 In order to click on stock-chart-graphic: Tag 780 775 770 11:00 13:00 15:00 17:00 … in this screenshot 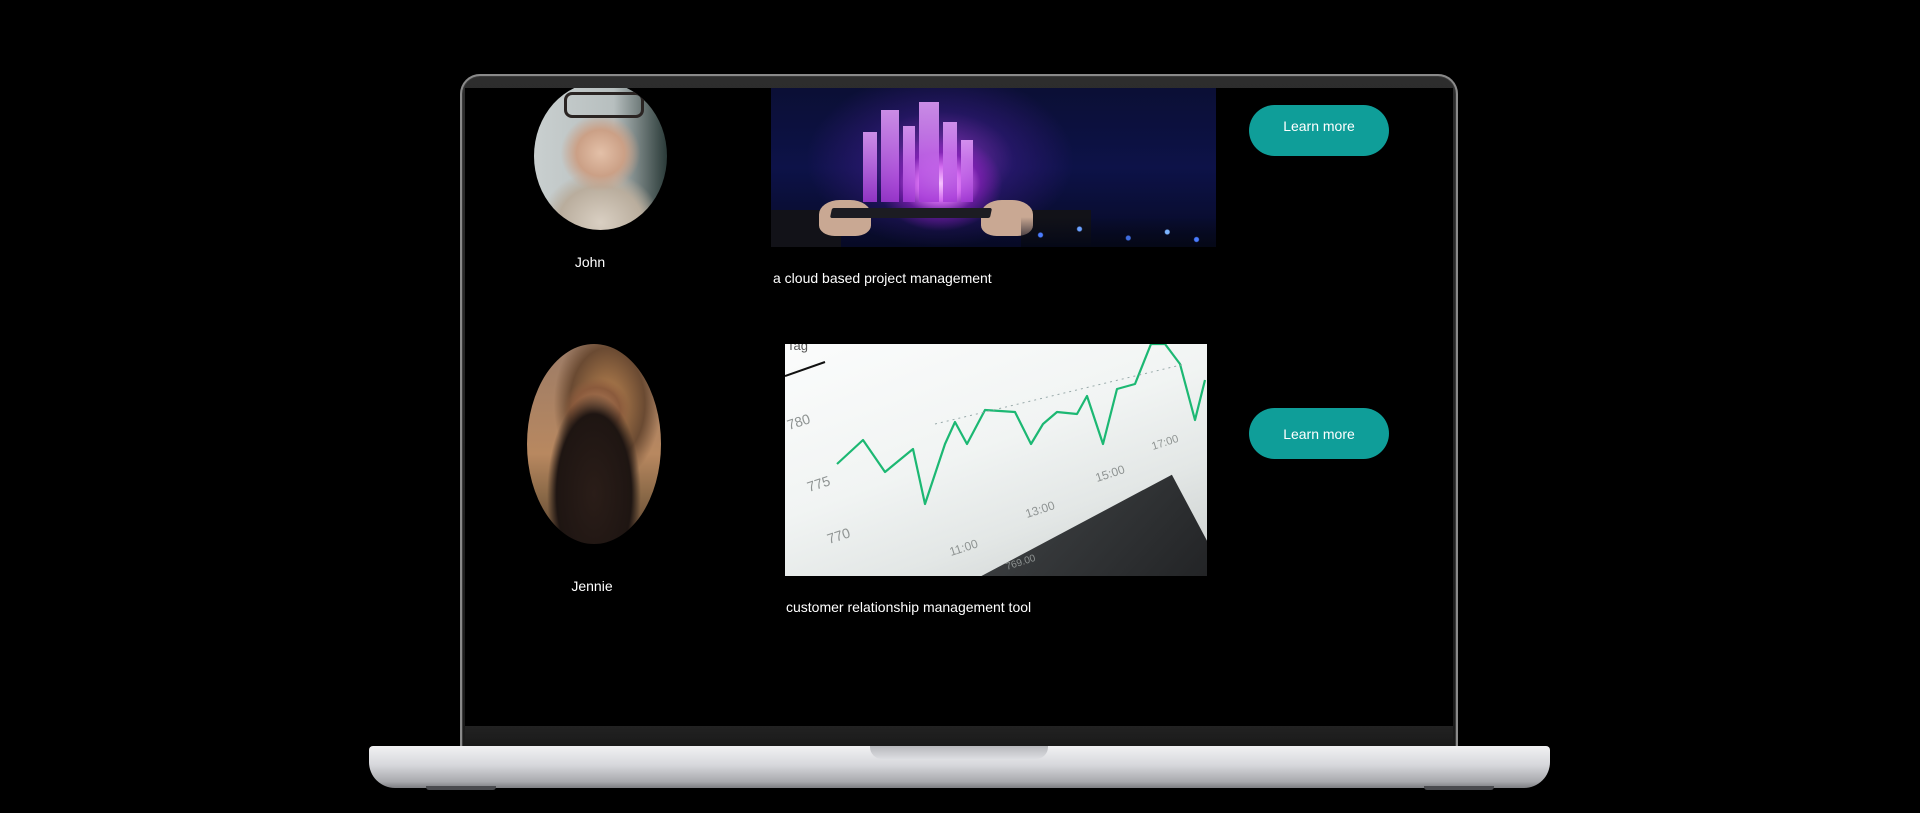, I will do `click(996, 458)`.